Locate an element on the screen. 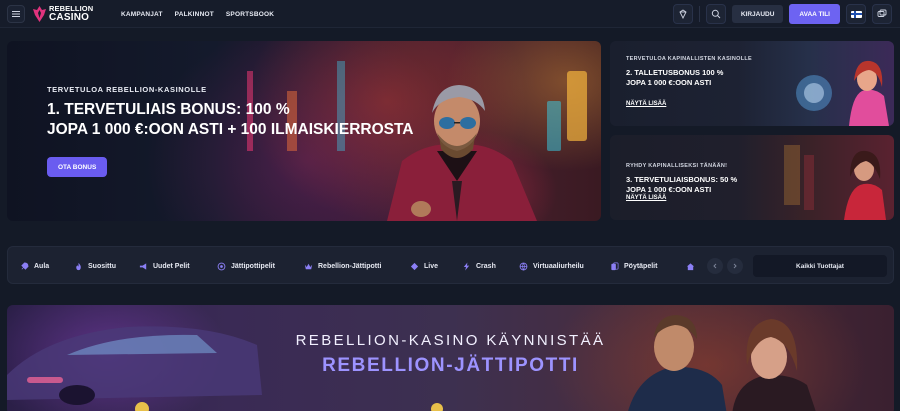 This screenshot has height=411, width=900. megaphone-icon is located at coordinates (143, 266).